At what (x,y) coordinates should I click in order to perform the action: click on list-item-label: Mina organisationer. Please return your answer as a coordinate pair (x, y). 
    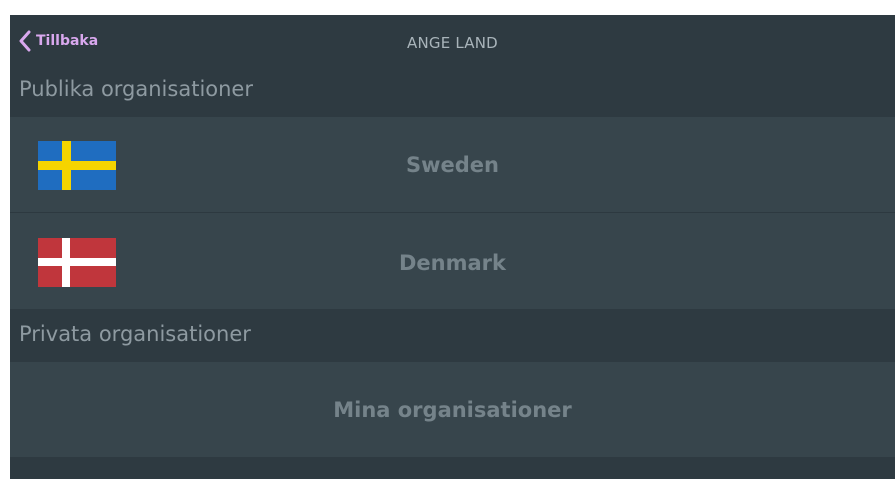
    Looking at the image, I should click on (452, 410).